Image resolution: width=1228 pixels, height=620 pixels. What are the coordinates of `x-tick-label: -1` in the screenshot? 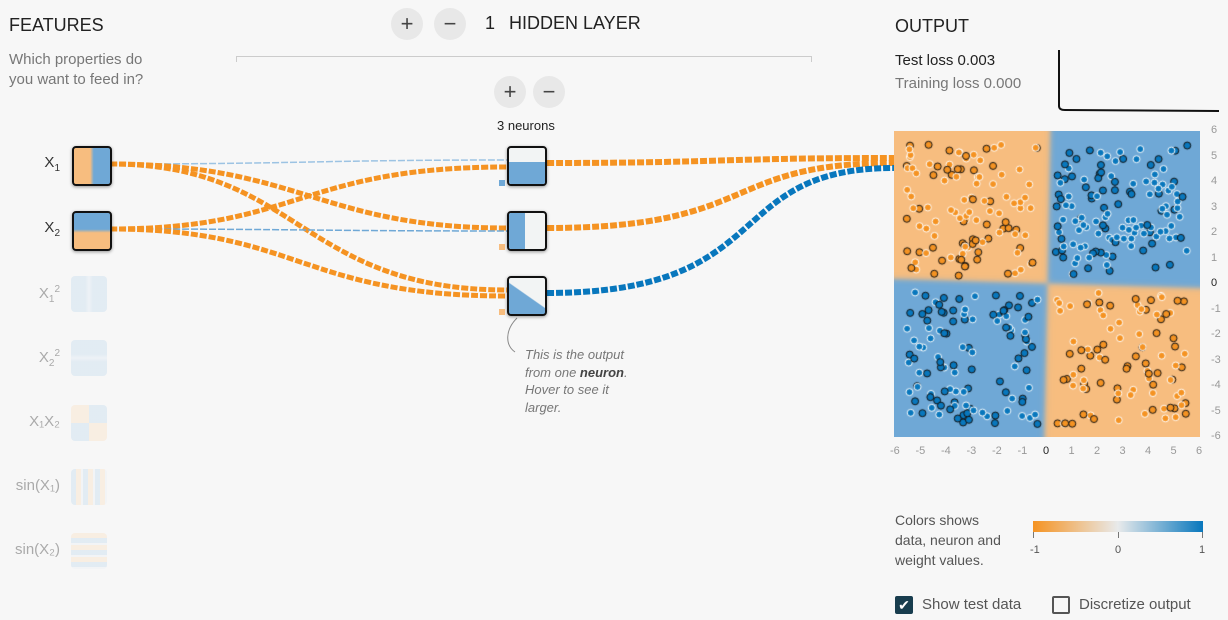 It's located at (1022, 451).